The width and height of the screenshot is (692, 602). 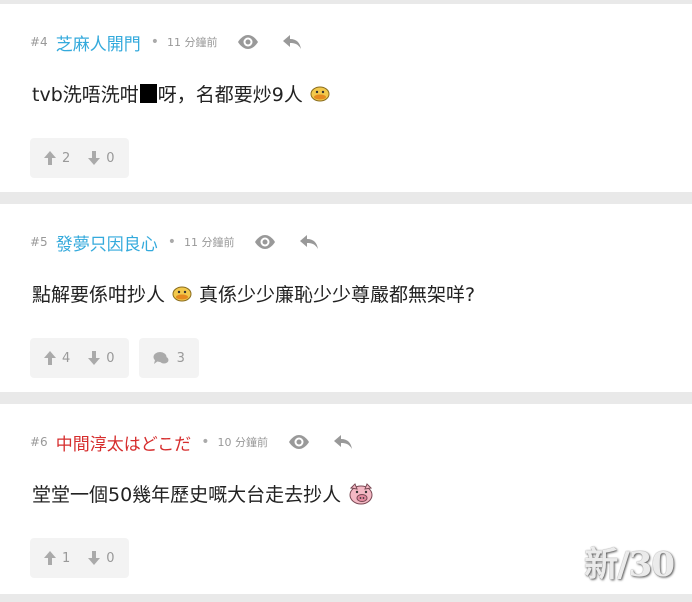 I want to click on content-text: tvb洗唔洗咁, so click(x=85, y=95).